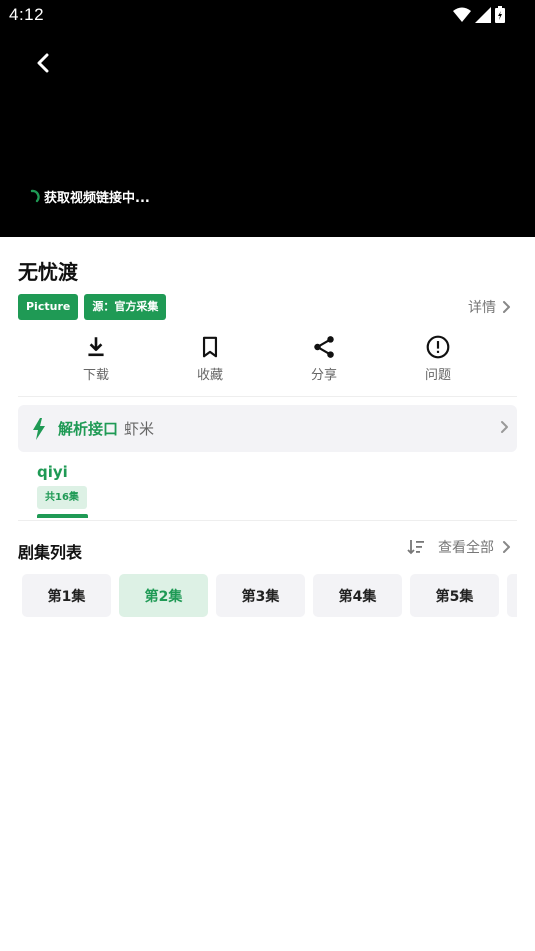 Image resolution: width=535 pixels, height=951 pixels. Describe the element at coordinates (466, 547) in the screenshot. I see `view-all-link: 查看全部` at that location.